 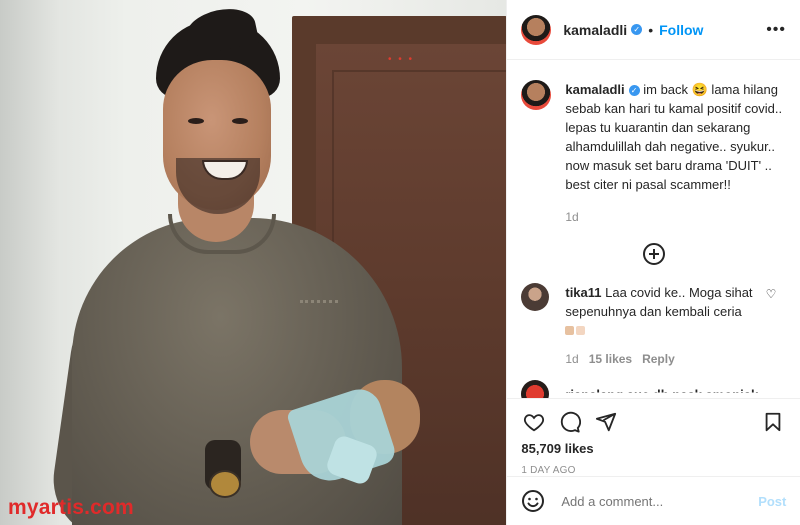 I want to click on action-bar: 85,709 likes 1 DAY AGO, so click(x=653, y=437).